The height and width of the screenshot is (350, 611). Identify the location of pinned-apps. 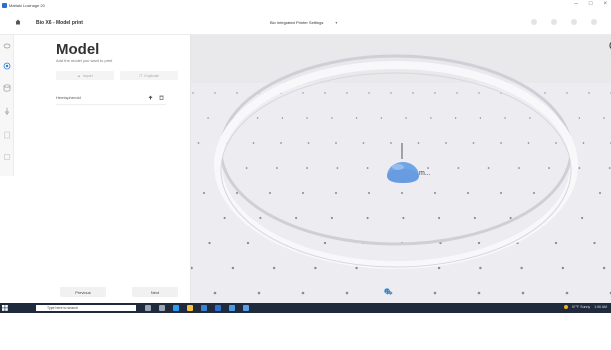
(197, 308).